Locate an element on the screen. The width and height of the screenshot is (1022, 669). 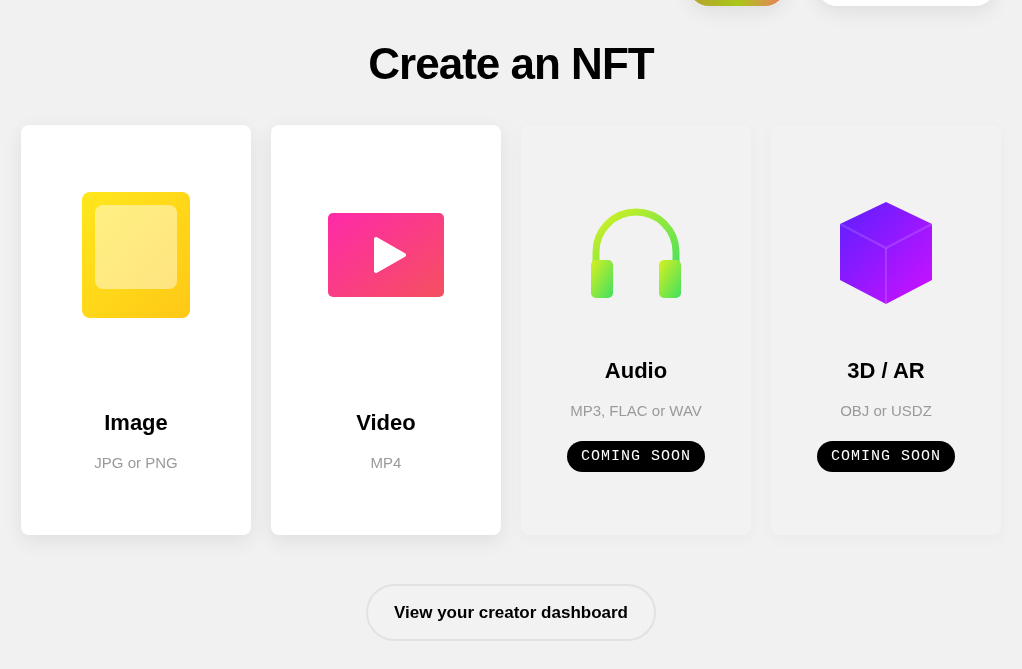
card-formats: MP4 is located at coordinates (386, 462).